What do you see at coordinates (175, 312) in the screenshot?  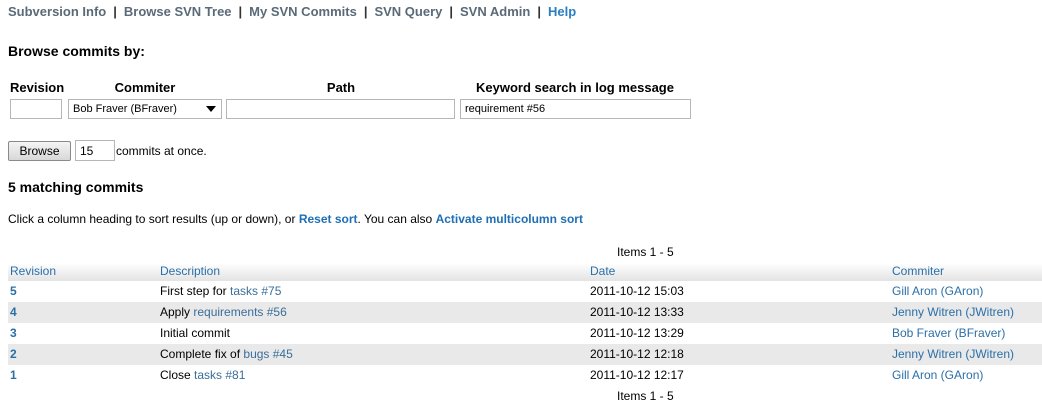 I see `description-text: Apply` at bounding box center [175, 312].